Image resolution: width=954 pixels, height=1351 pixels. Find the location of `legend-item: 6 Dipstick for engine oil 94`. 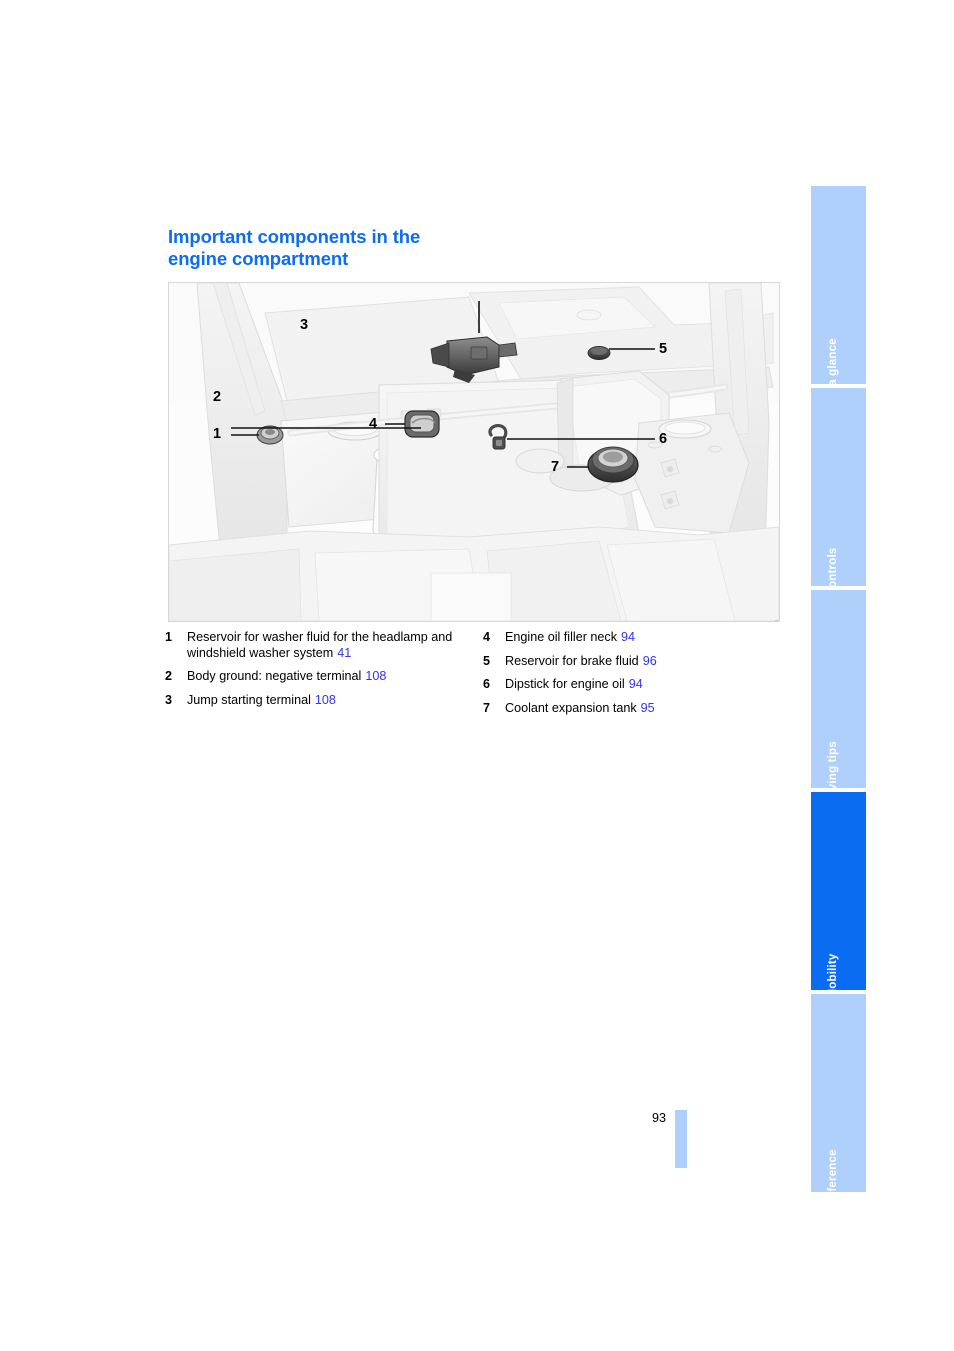

legend-item: 6 Dipstick for engine oil 94 is located at coordinates (633, 685).